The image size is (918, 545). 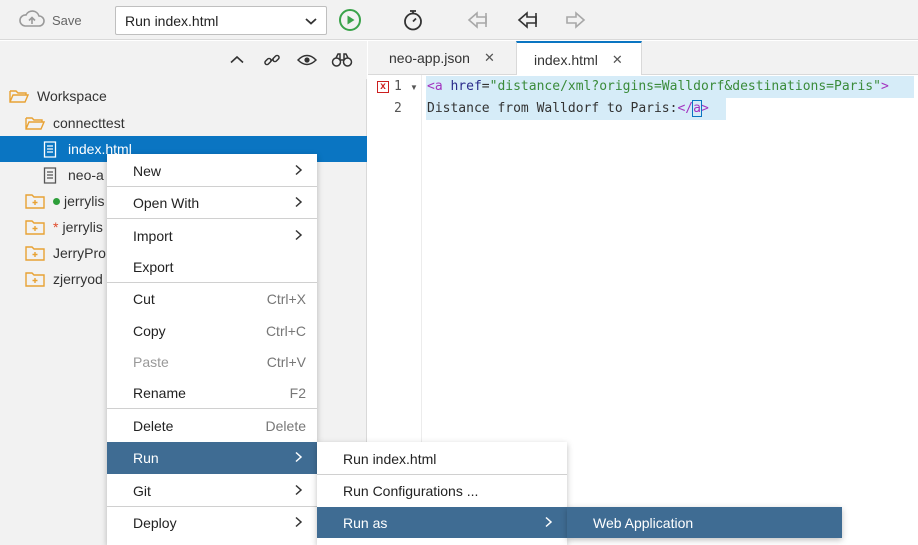 What do you see at coordinates (212, 490) in the screenshot?
I see `menu-item-git: Git` at bounding box center [212, 490].